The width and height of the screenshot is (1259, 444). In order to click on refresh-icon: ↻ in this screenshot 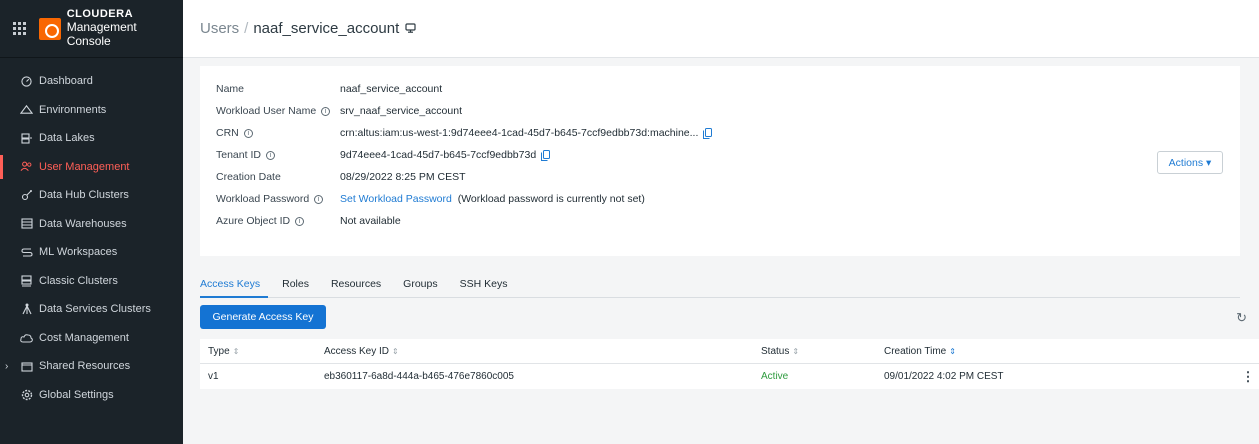, I will do `click(1241, 318)`.